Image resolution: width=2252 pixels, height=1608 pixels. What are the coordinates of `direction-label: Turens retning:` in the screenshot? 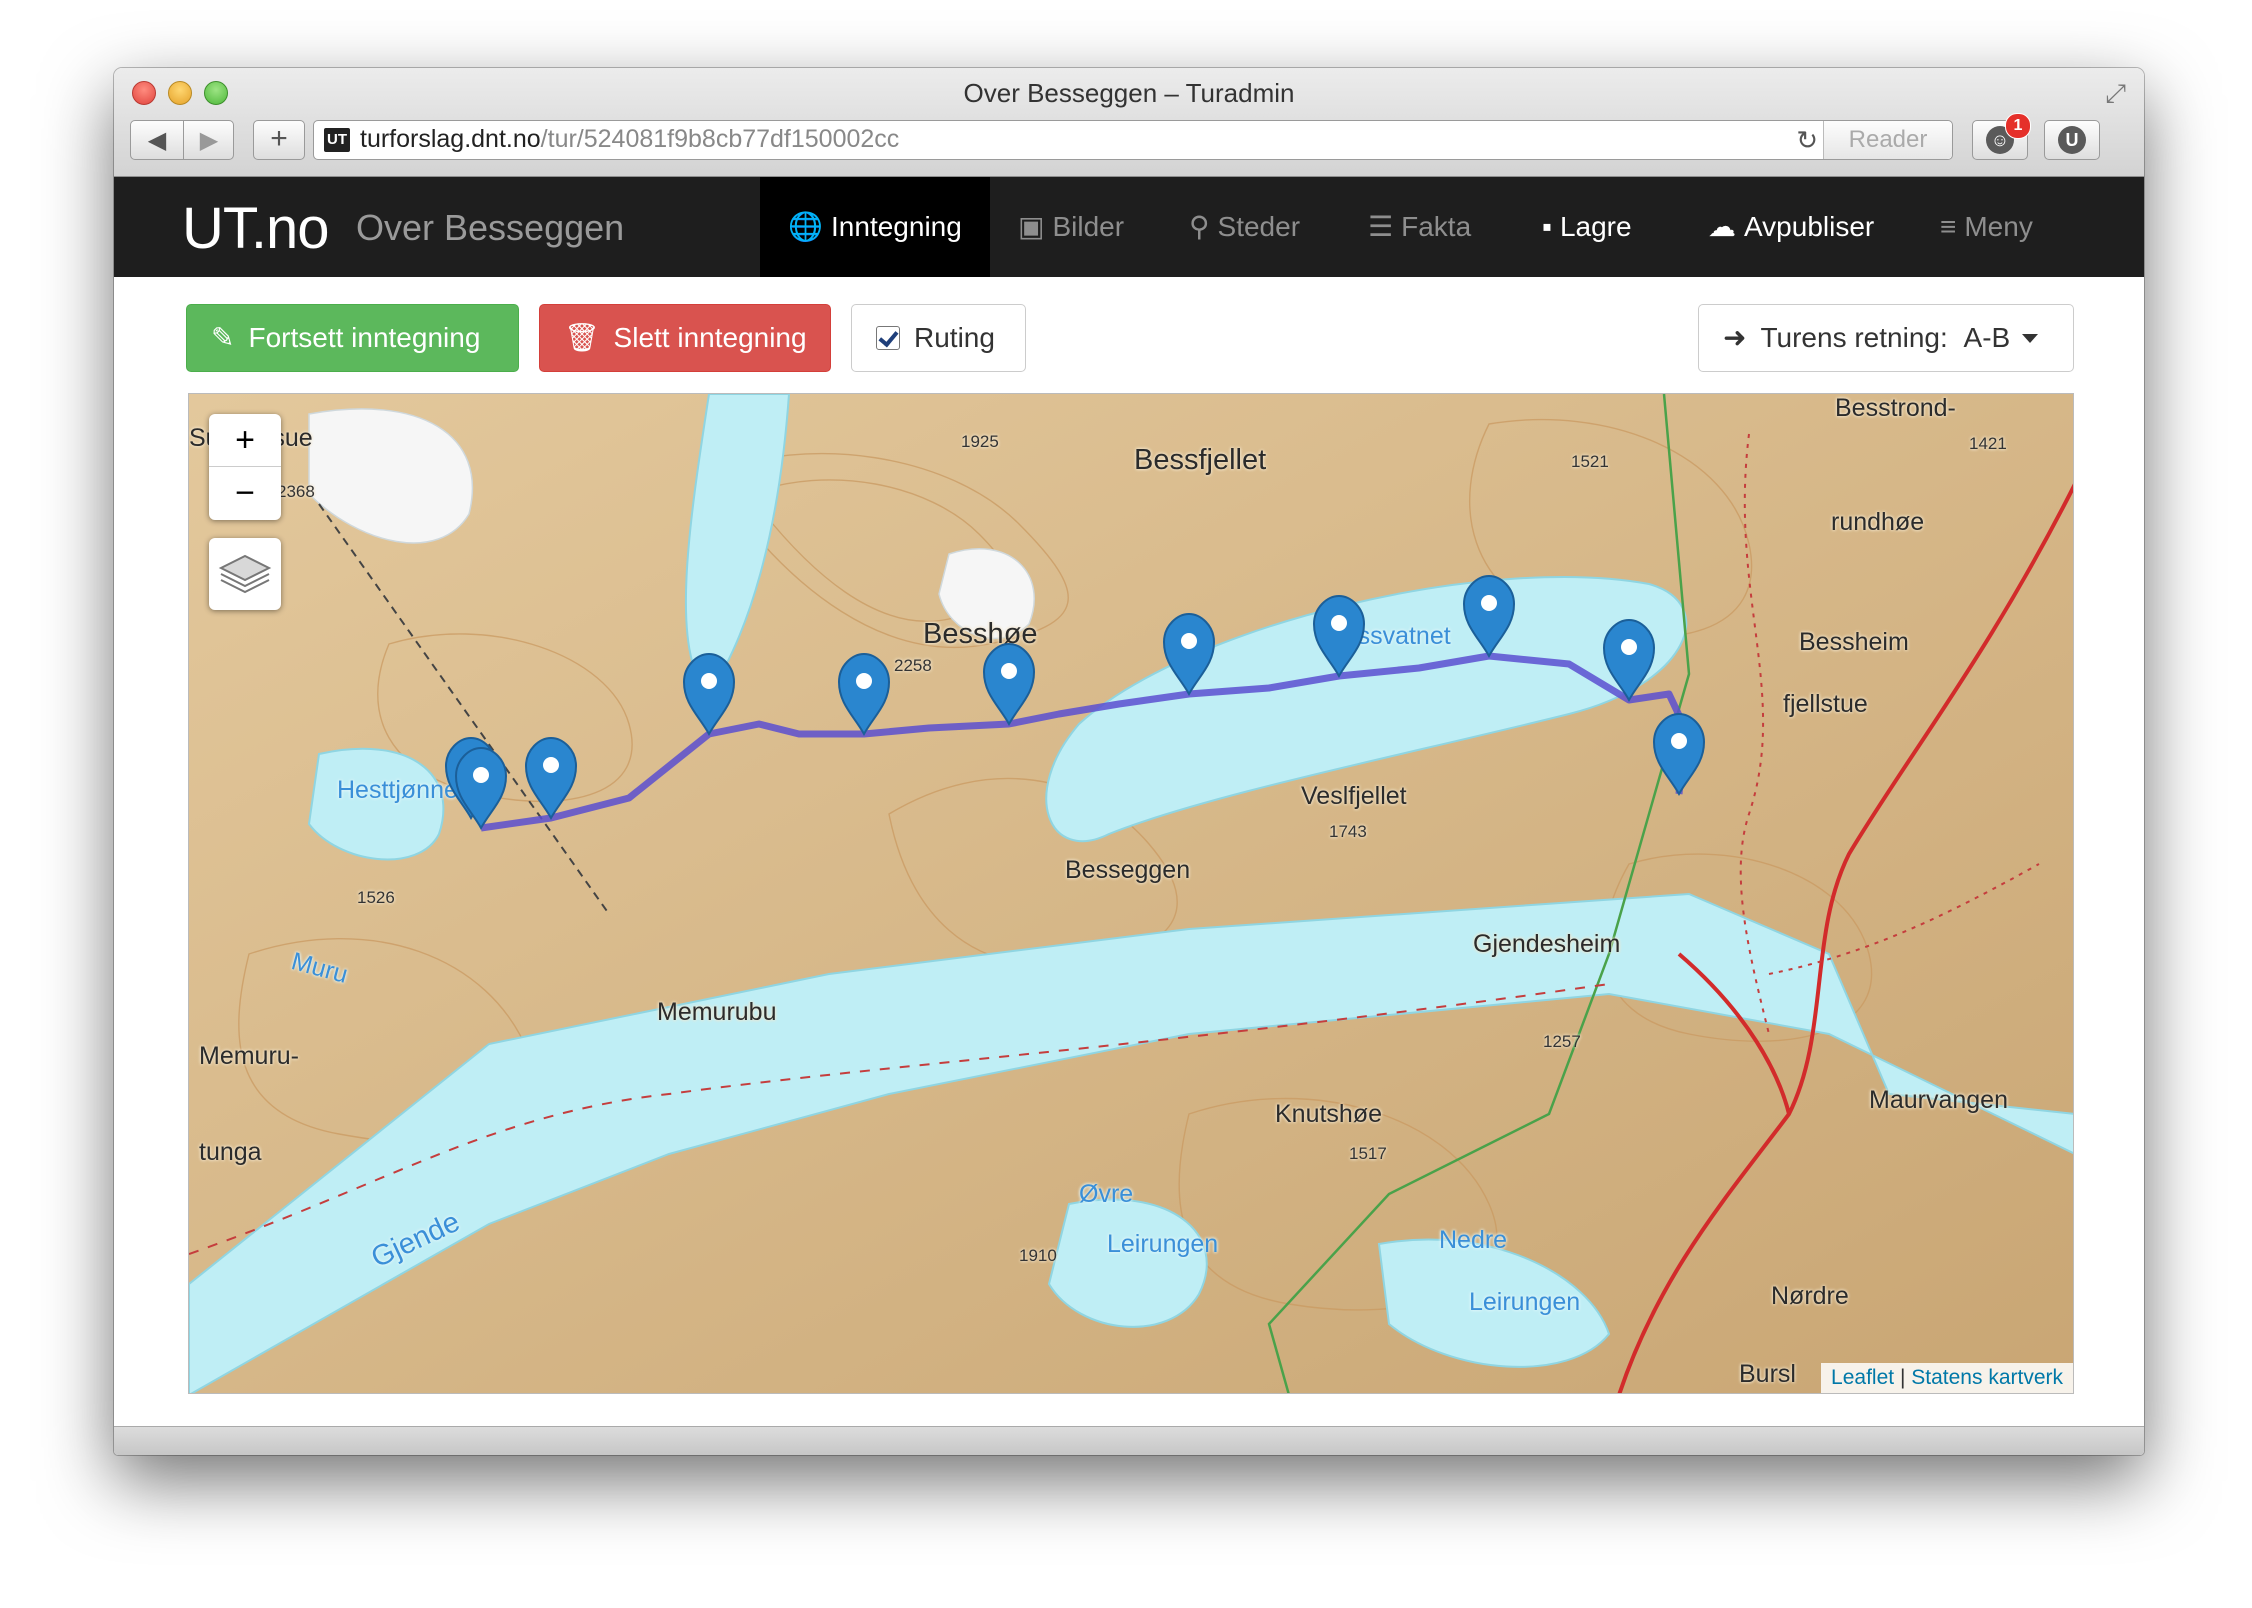 It's located at (1854, 337).